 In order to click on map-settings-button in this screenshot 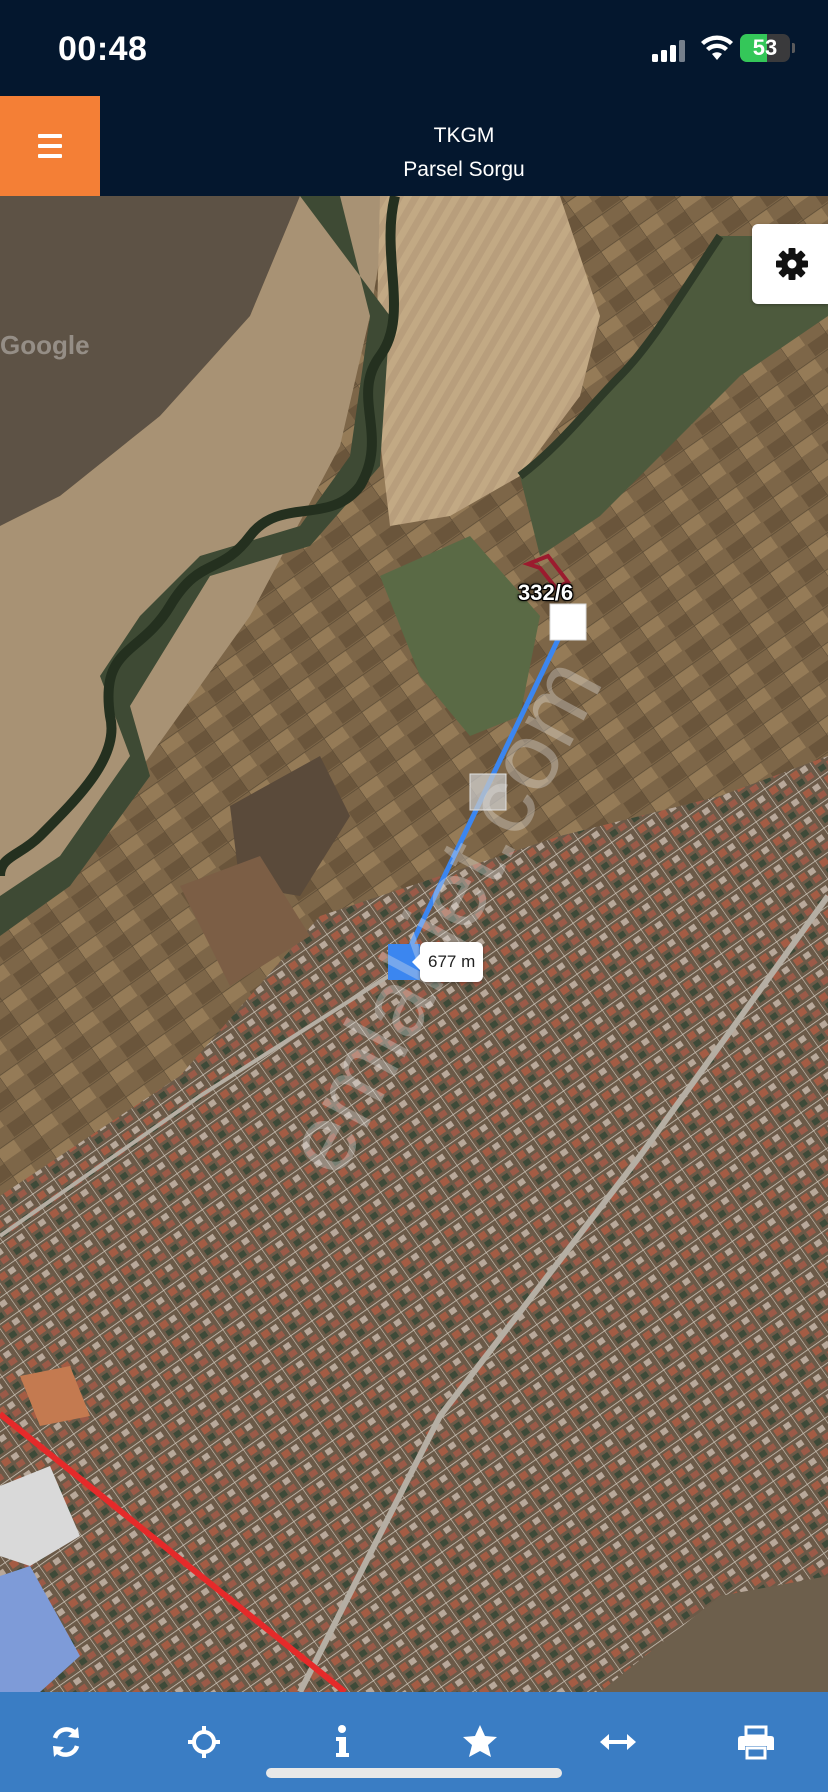, I will do `click(790, 264)`.